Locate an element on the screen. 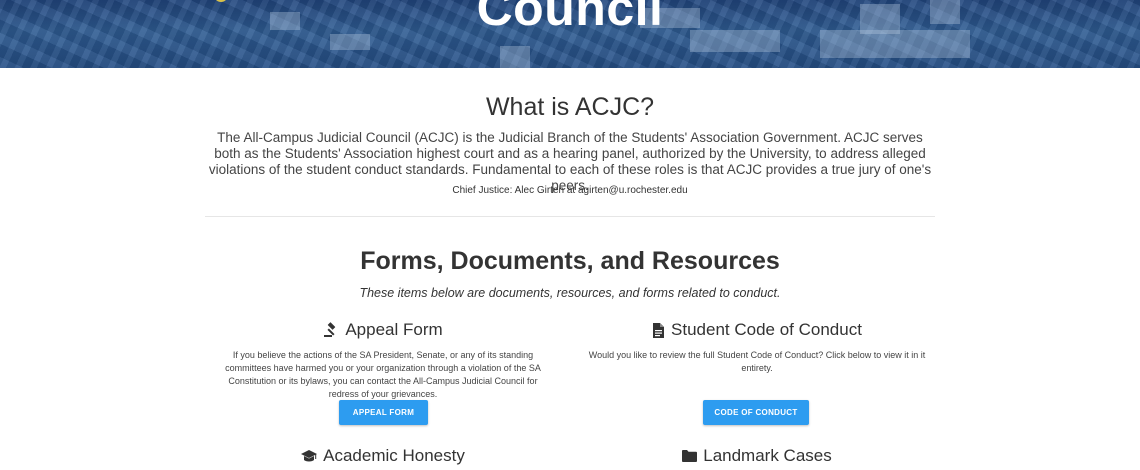 The image size is (1140, 470). code-of-conduct-title: Student Code of Conduct is located at coordinates (757, 330).